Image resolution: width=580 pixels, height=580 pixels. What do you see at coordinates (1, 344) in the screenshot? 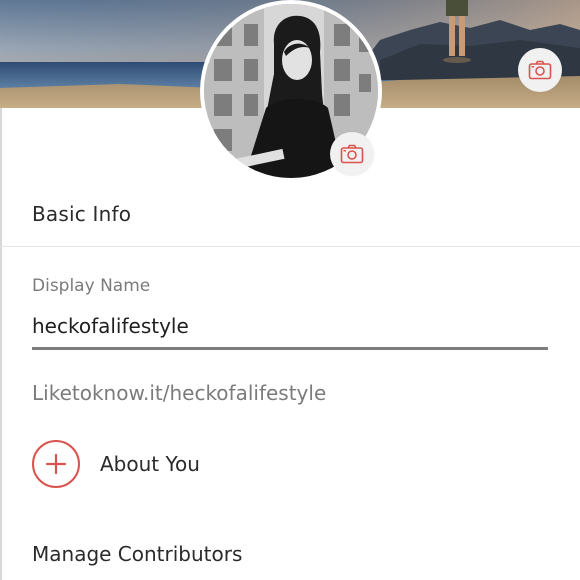
I see `panel-edge` at bounding box center [1, 344].